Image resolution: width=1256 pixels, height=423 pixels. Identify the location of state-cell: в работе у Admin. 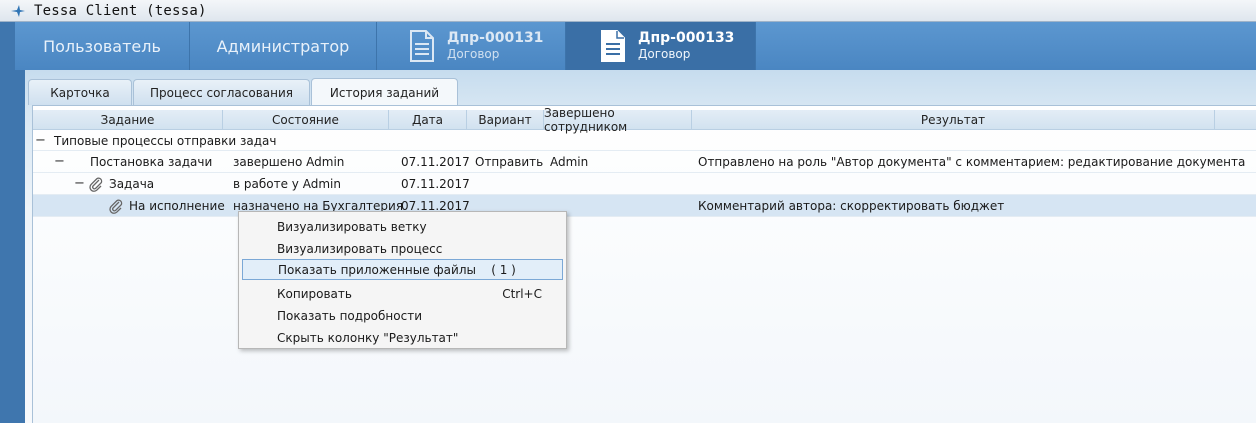
(287, 184).